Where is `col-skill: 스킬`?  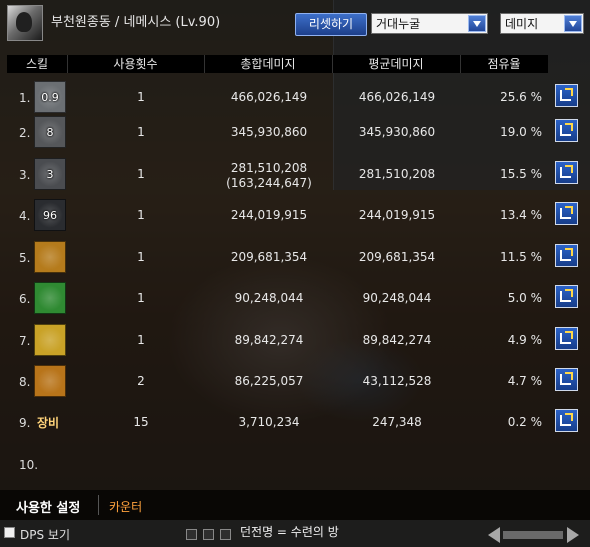 col-skill: 스킬 is located at coordinates (37, 64).